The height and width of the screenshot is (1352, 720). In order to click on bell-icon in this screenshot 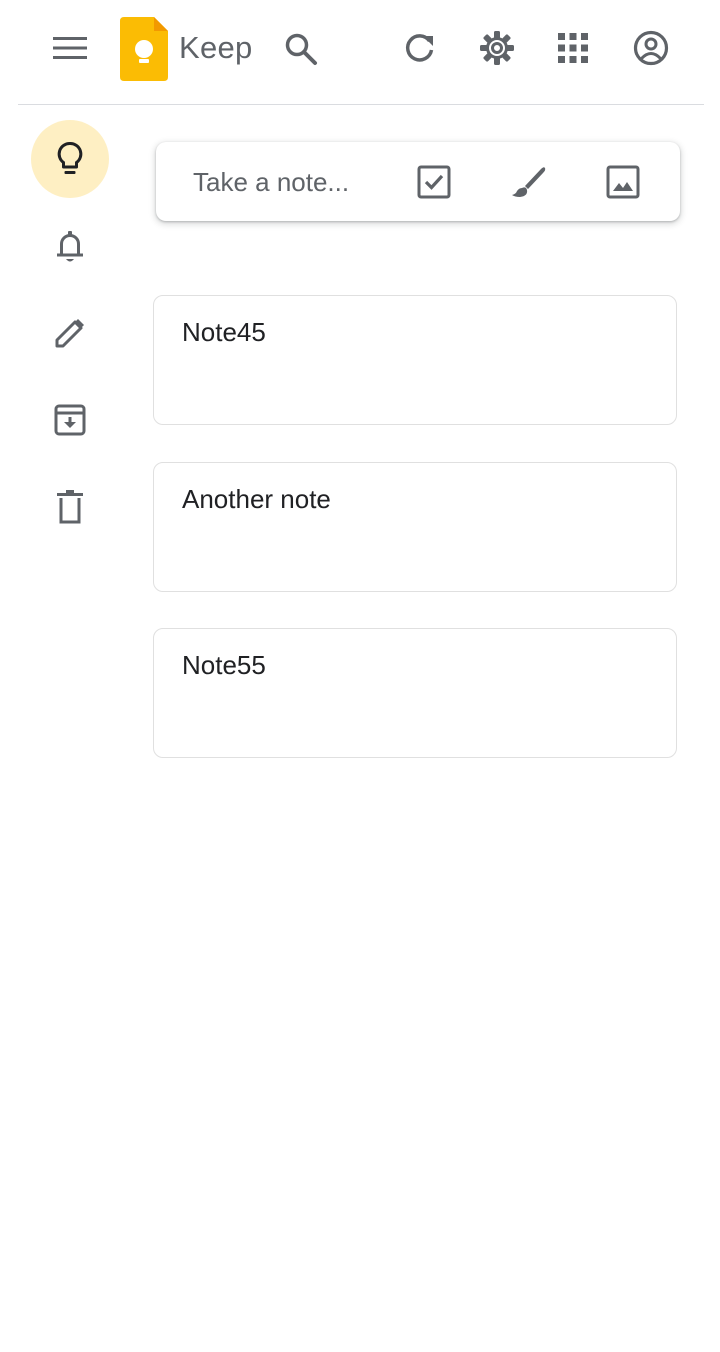, I will do `click(70, 246)`.